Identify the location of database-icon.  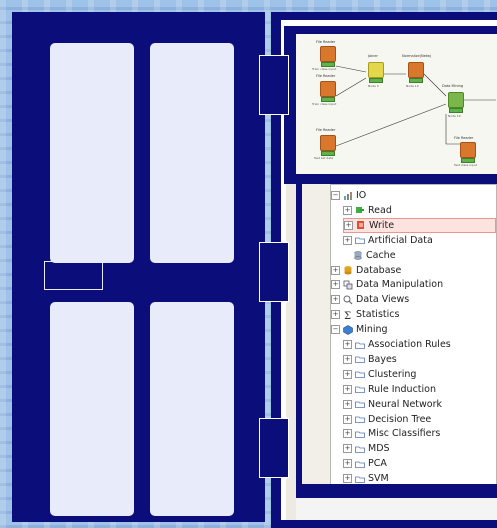
(348, 270).